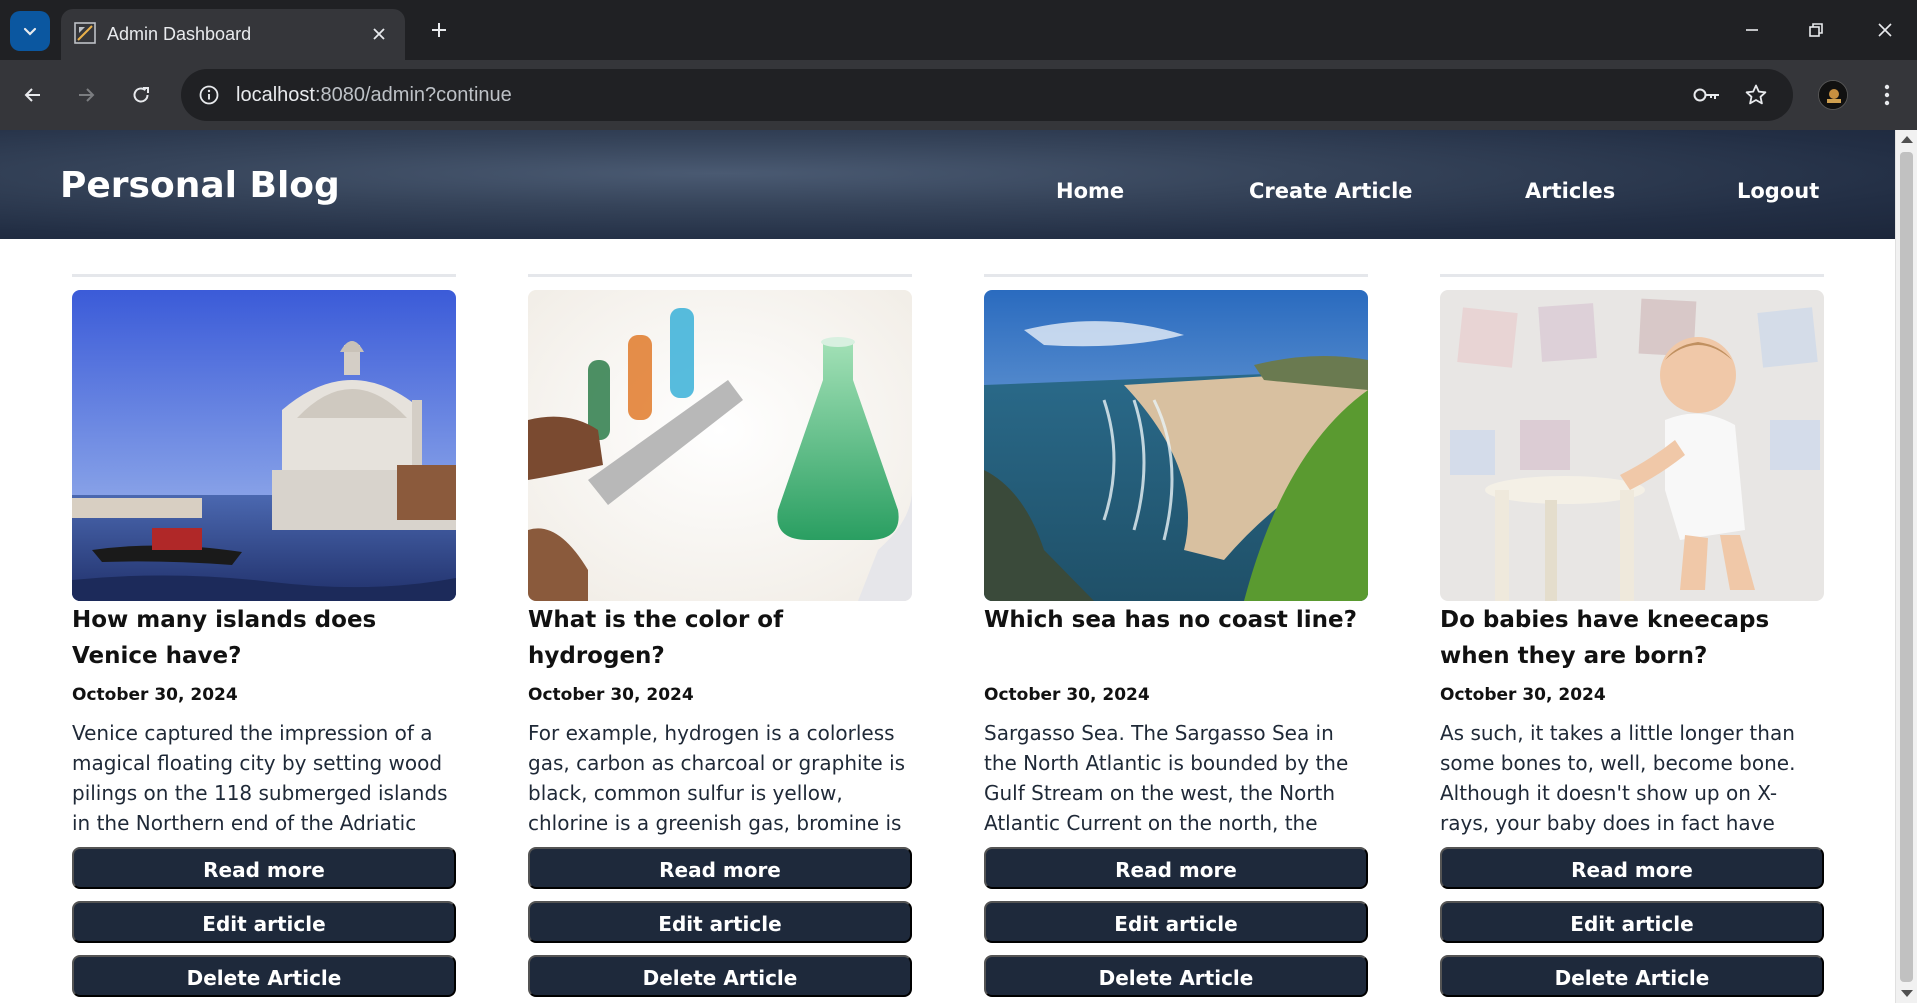 This screenshot has height=1003, width=1917. I want to click on url-text: localhost:8080/admin?continue, so click(374, 95).